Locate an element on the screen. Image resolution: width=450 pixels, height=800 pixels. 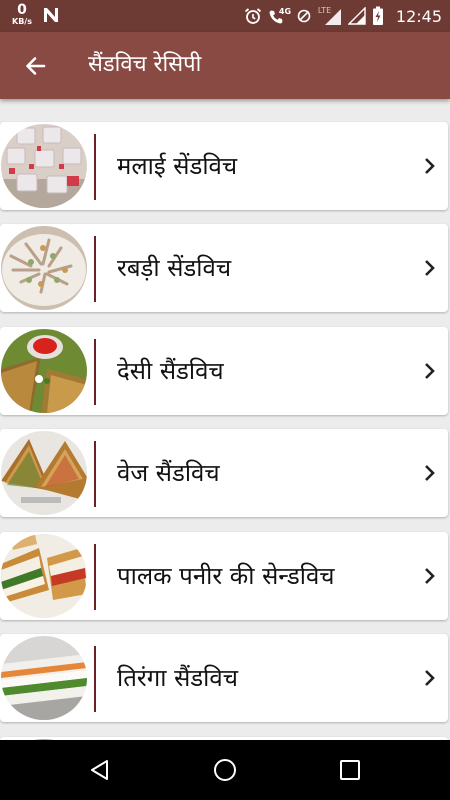
recipe-card-desi: देसी सैंडविच is located at coordinates (224, 371).